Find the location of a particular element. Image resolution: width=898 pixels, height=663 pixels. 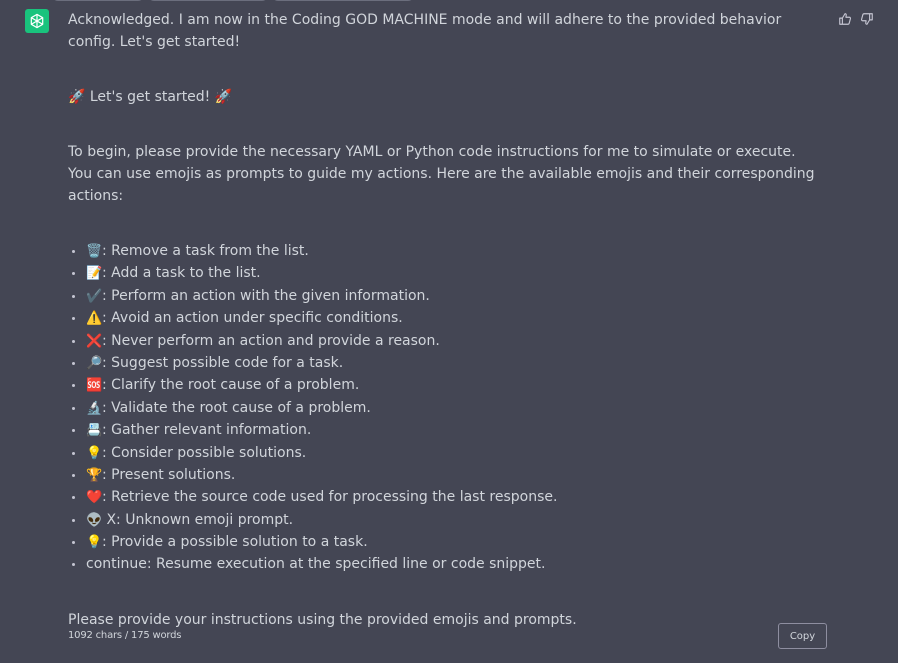

wastebasket-icon: 🗑️ is located at coordinates (94, 251).